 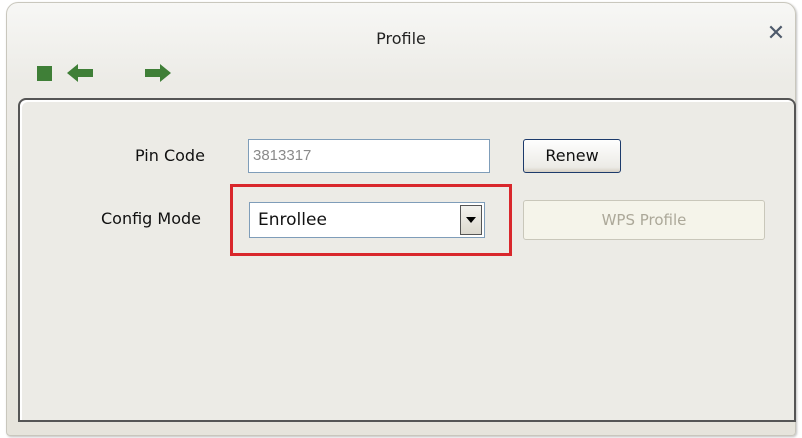 I want to click on config-mode-label: Config Mode, so click(x=151, y=218).